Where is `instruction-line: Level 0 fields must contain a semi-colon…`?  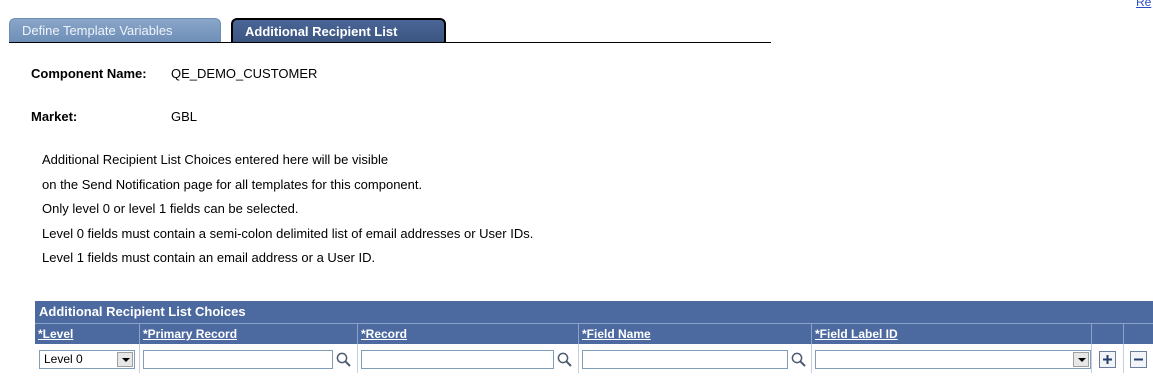 instruction-line: Level 0 fields must contain a semi-colon… is located at coordinates (288, 233).